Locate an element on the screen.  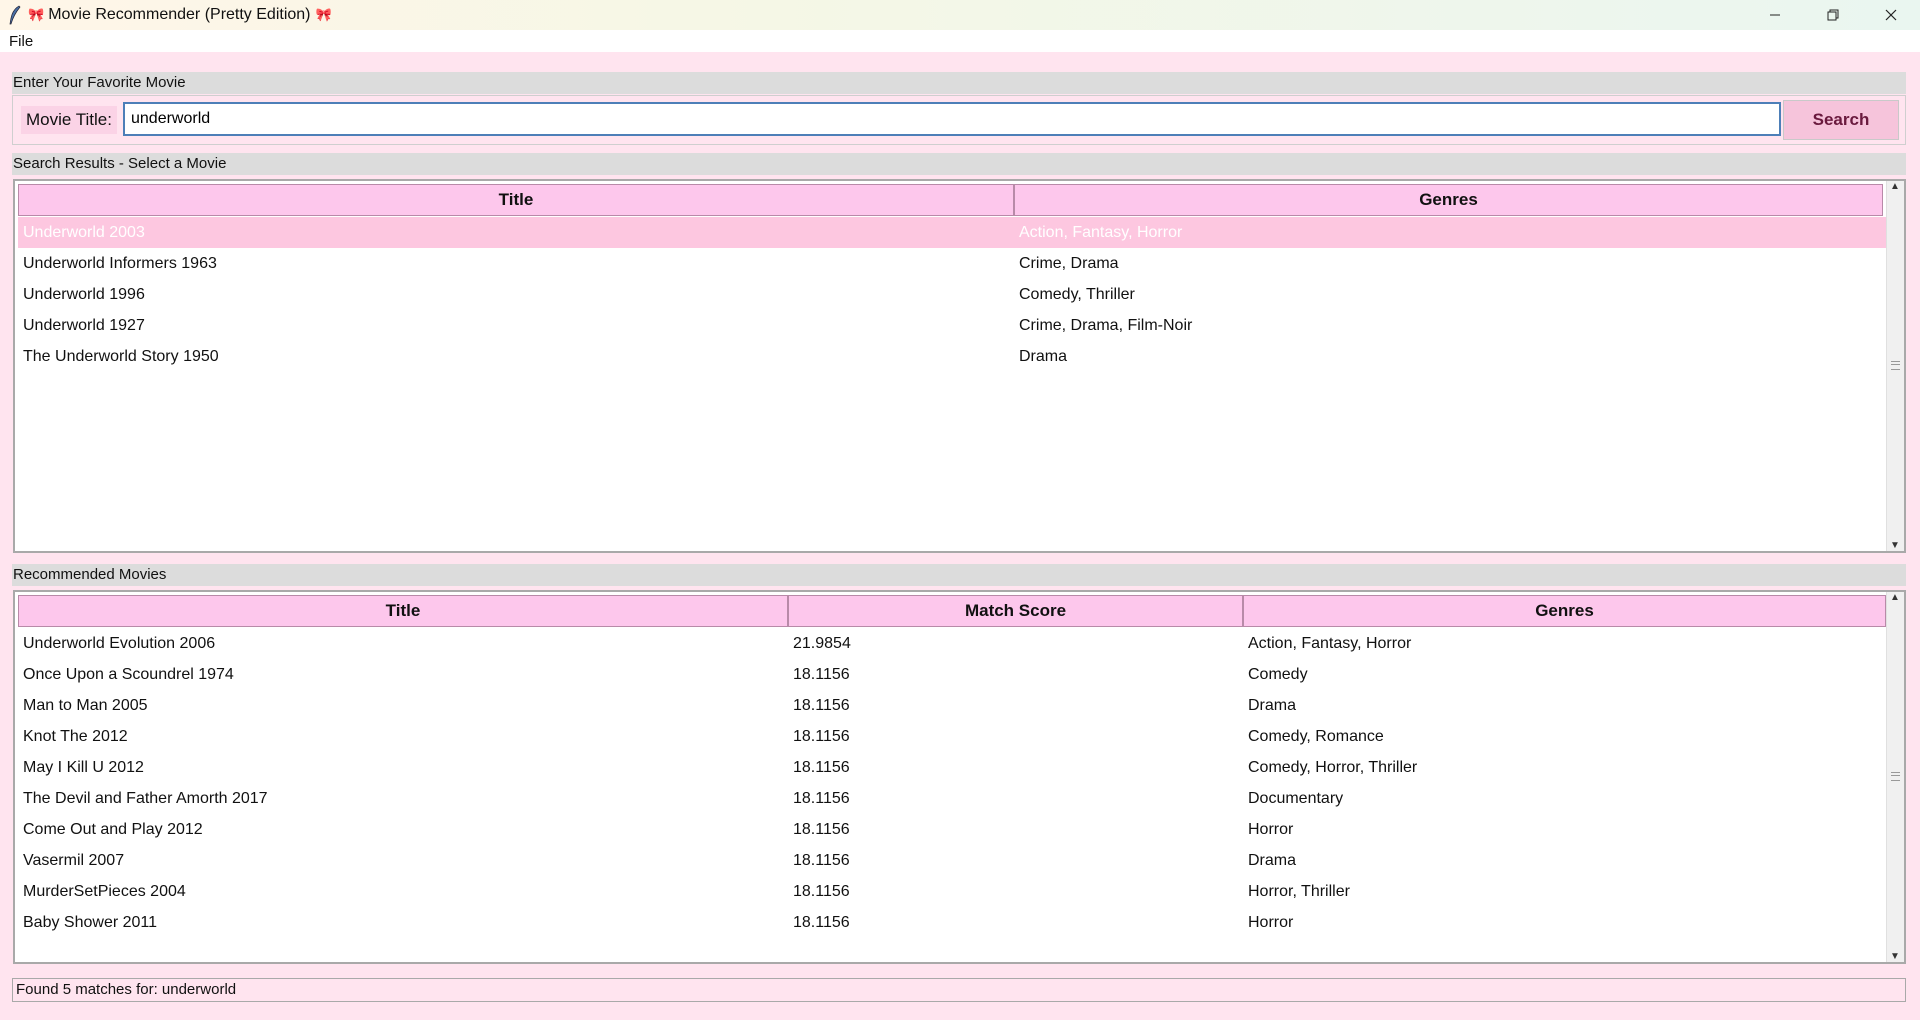
search-results-scrollbar: ▲ ▼ is located at coordinates (1895, 366).